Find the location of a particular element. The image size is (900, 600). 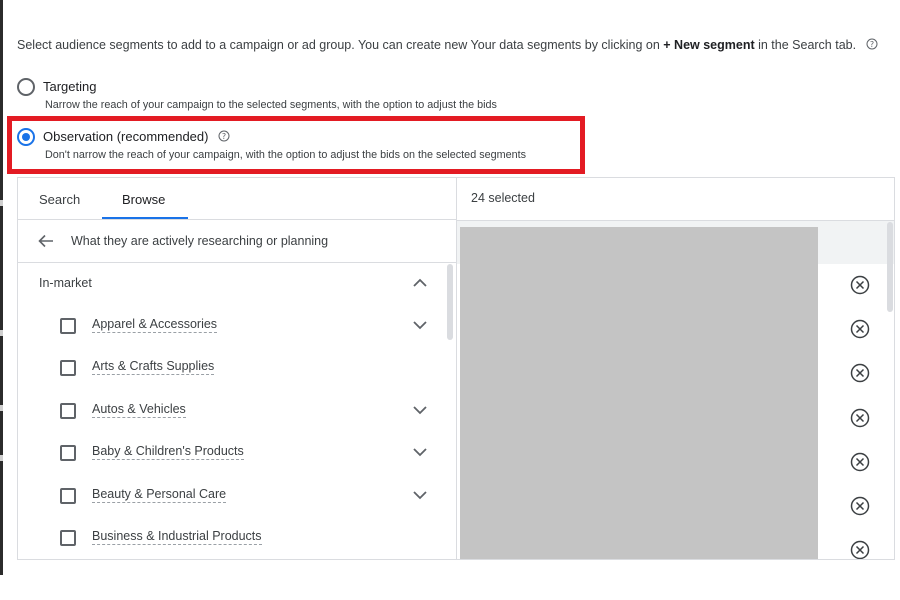

list-item: Business & Industrial Products is located at coordinates (233, 538).